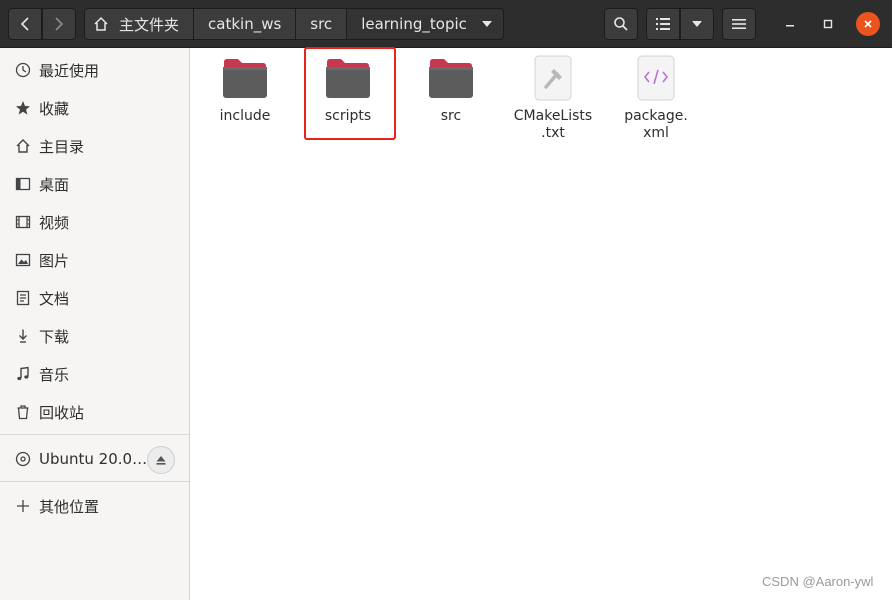 The image size is (892, 600). Describe the element at coordinates (23, 184) in the screenshot. I see `desktop-icon` at that location.